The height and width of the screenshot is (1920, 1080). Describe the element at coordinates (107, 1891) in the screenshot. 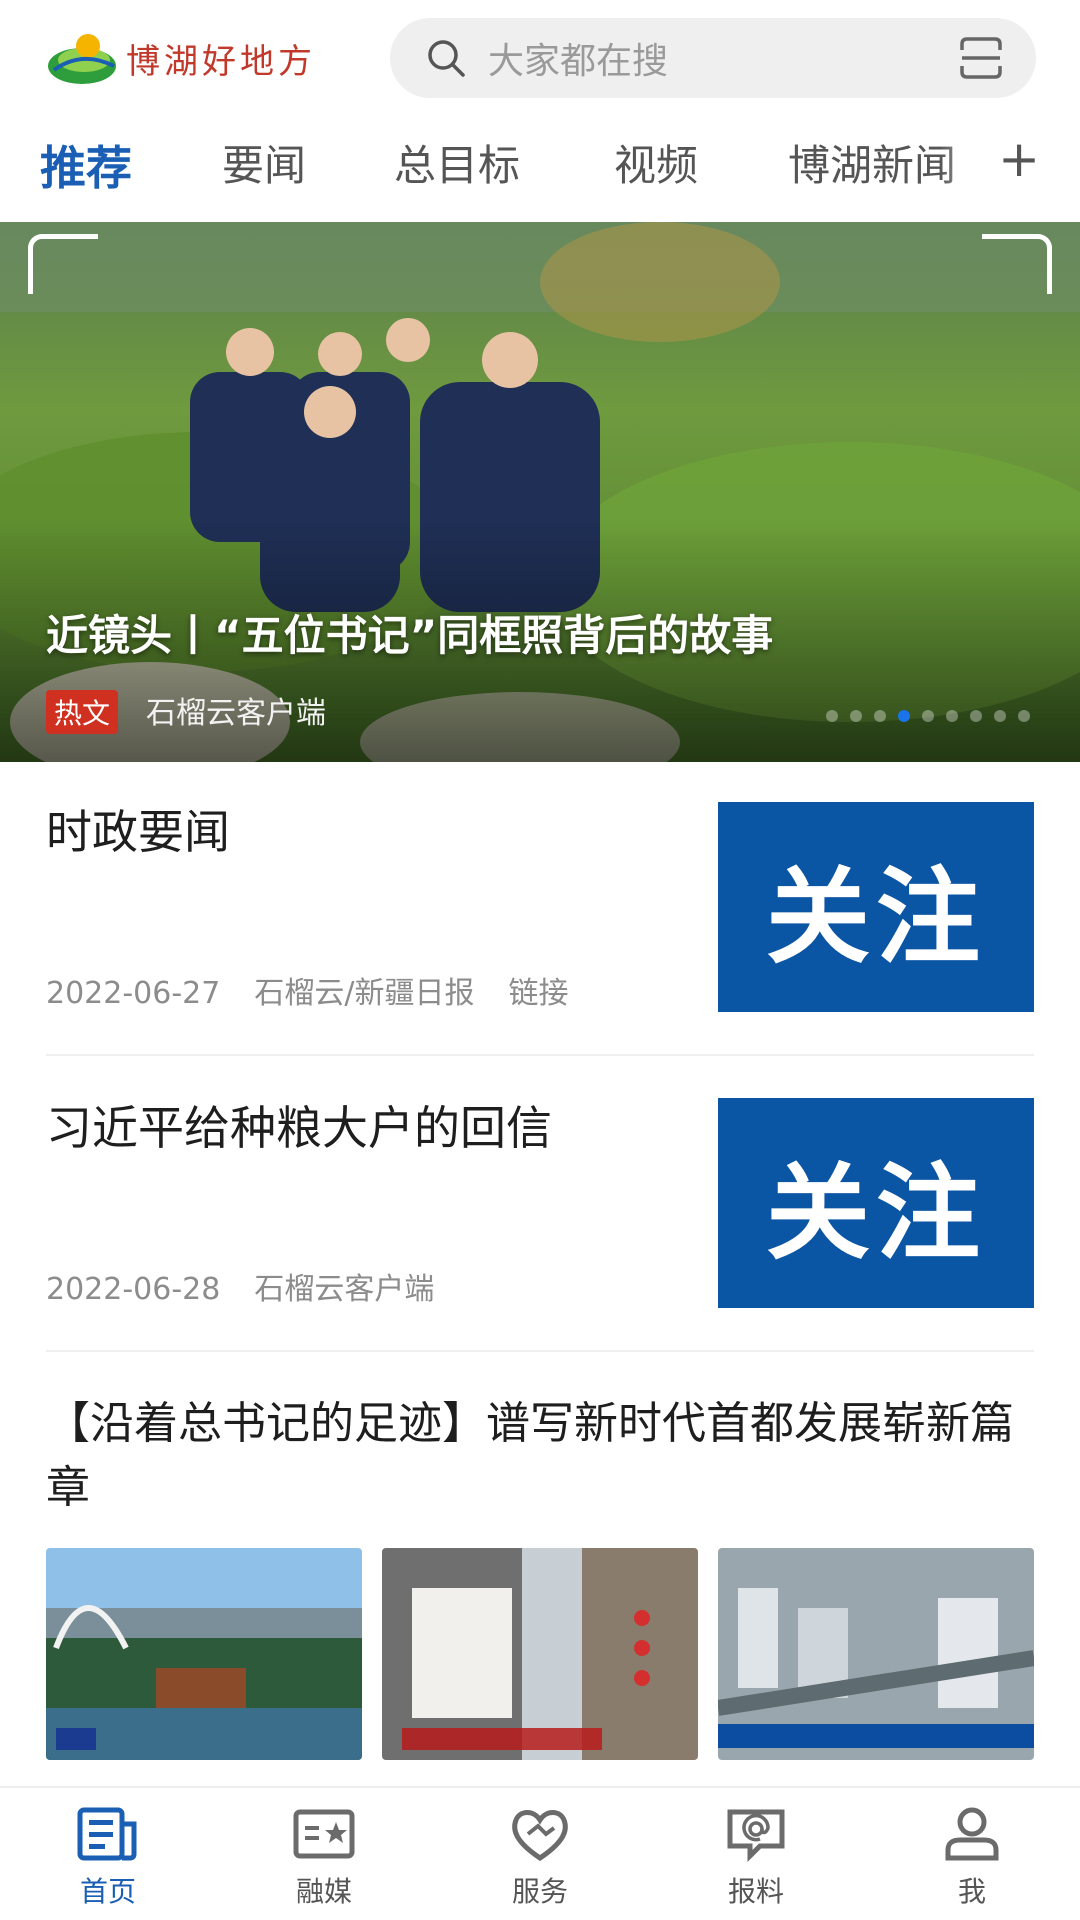

I see `nav-label: 首页` at that location.